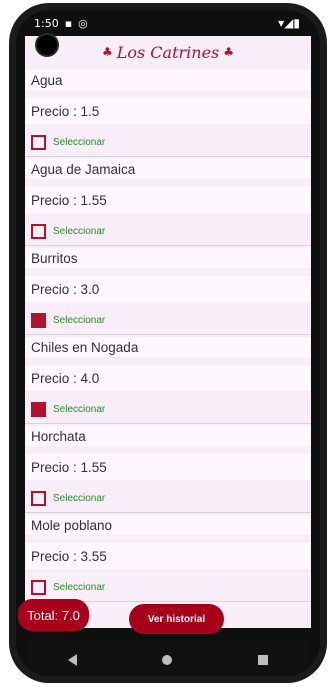 The image size is (336, 687). Describe the element at coordinates (168, 258) in the screenshot. I see `product-name: Burritos` at that location.